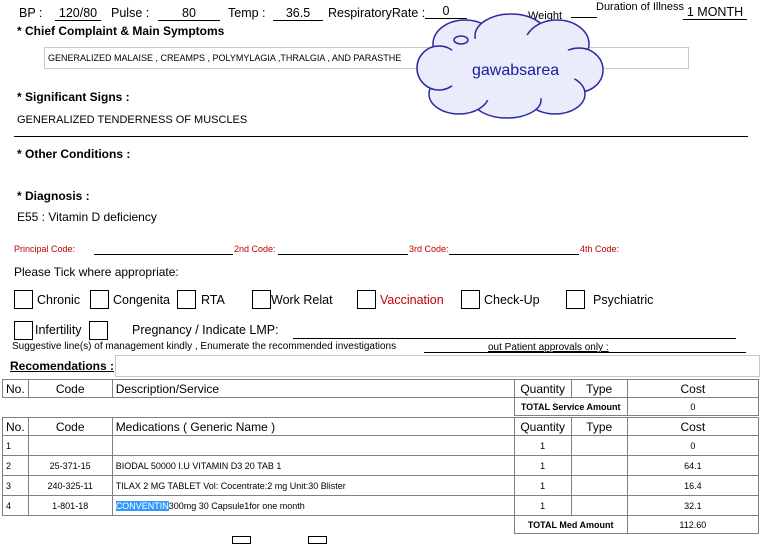 The width and height of the screenshot is (762, 544). What do you see at coordinates (15, 388) in the screenshot?
I see `services-header-no: No.` at bounding box center [15, 388].